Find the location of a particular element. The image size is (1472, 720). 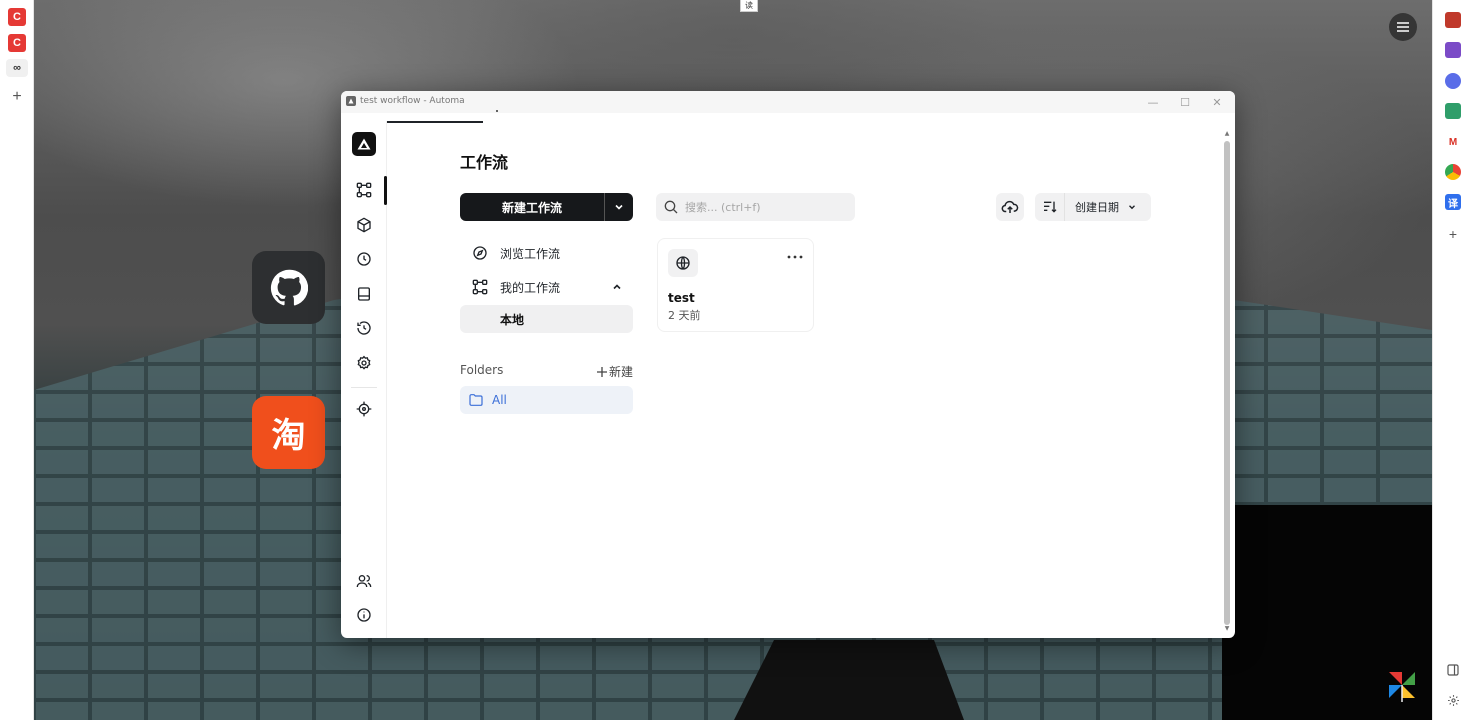

sidebar-item-logs is located at coordinates (364, 328).